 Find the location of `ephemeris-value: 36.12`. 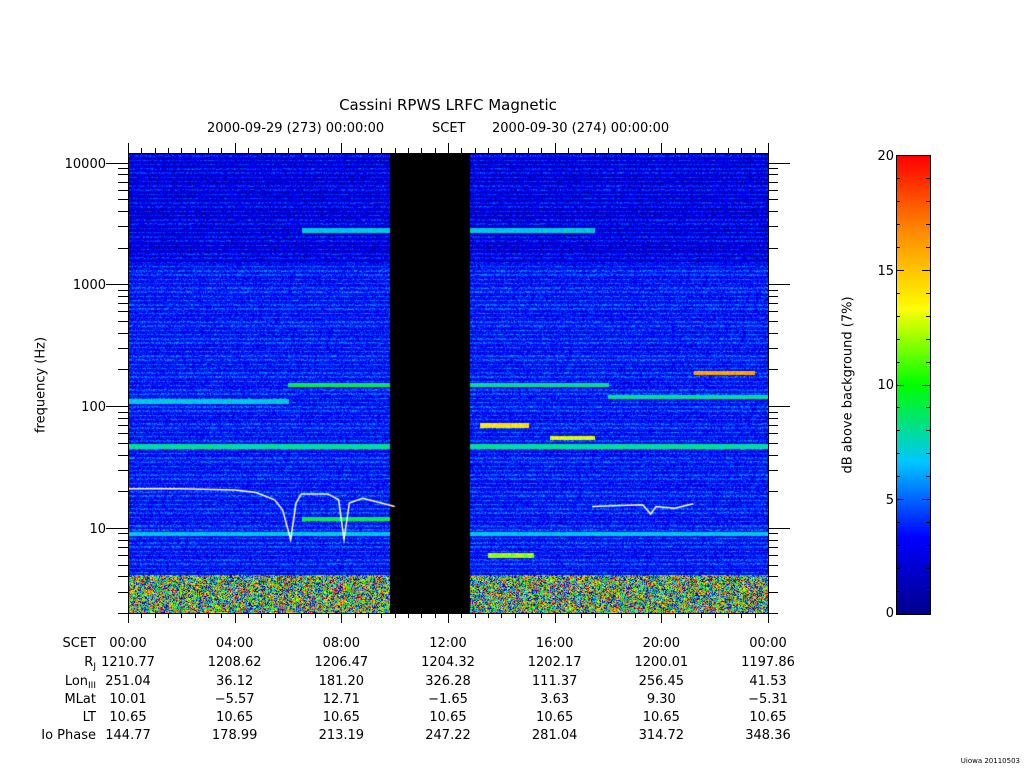

ephemeris-value: 36.12 is located at coordinates (235, 681).